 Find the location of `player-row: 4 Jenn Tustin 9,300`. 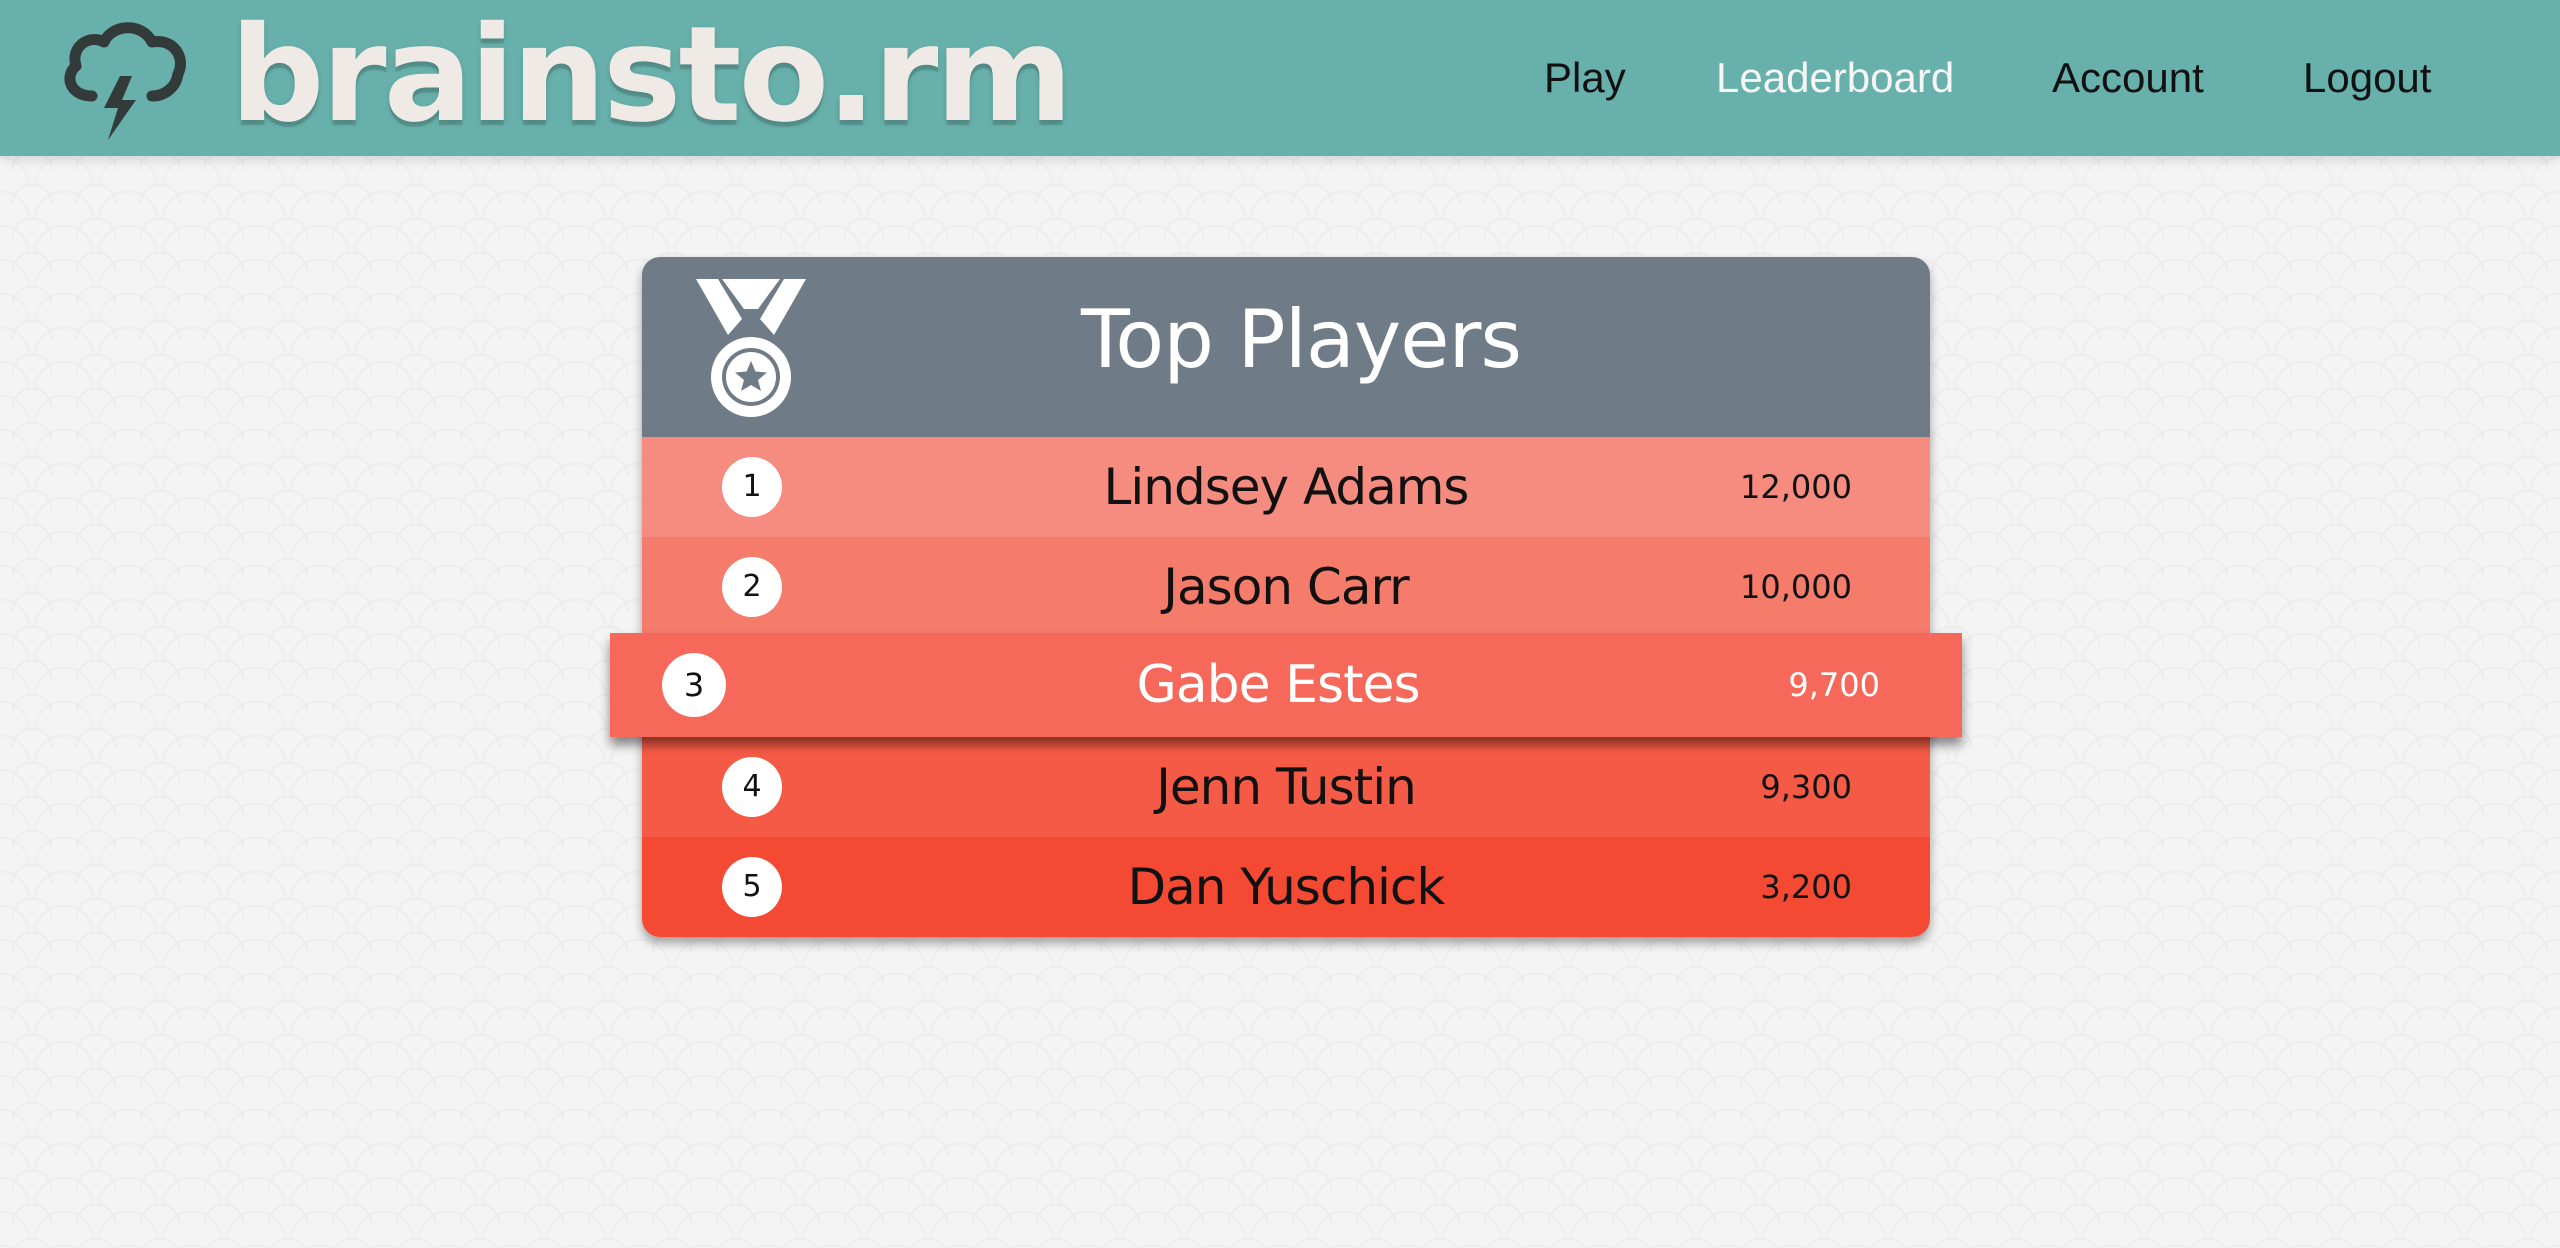

player-row: 4 Jenn Tustin 9,300 is located at coordinates (1286, 787).